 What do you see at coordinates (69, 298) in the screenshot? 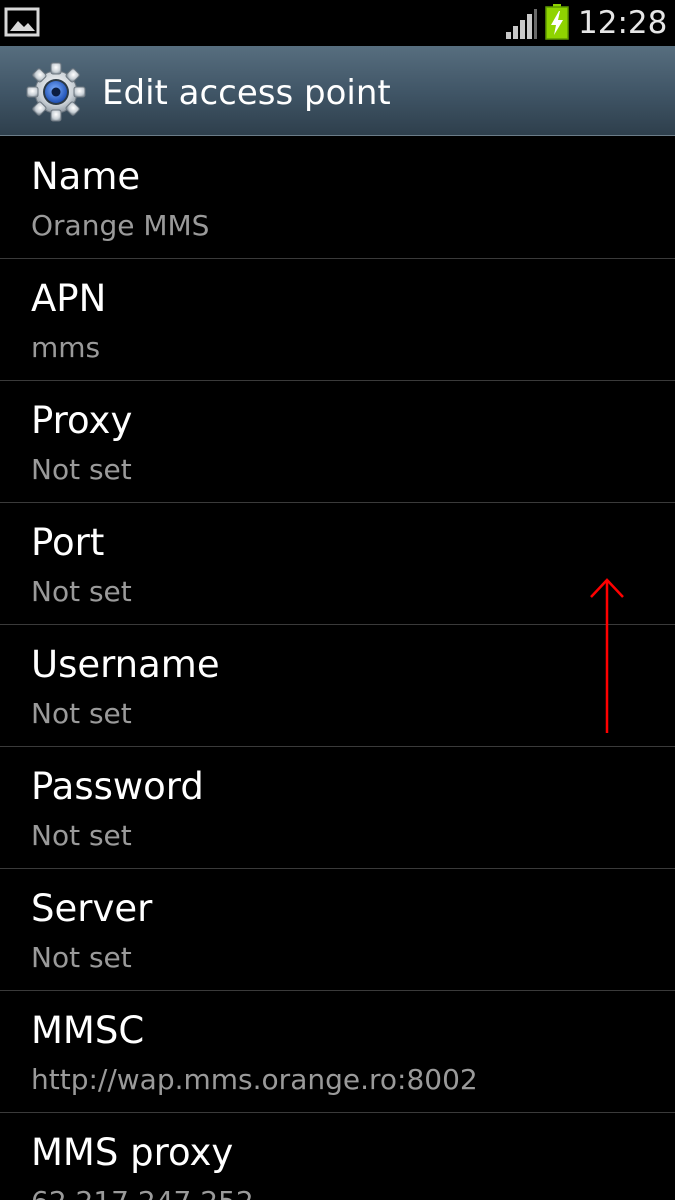
I see `pref-title: APN` at bounding box center [69, 298].